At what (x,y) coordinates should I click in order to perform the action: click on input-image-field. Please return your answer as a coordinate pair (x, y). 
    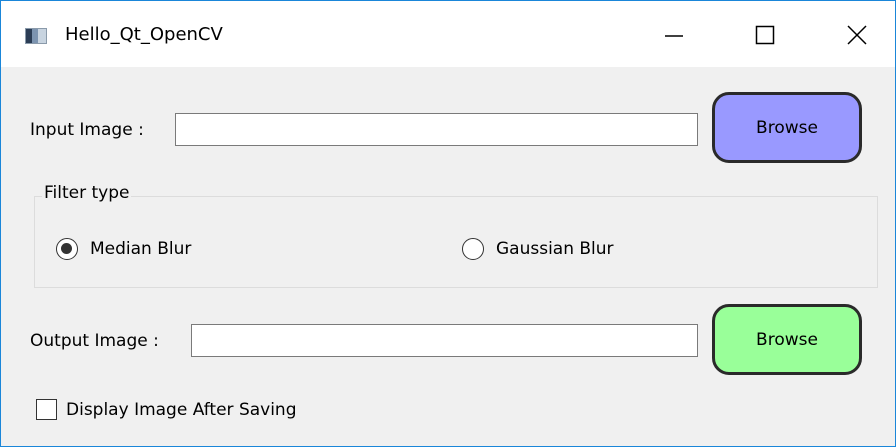
    Looking at the image, I should click on (436, 129).